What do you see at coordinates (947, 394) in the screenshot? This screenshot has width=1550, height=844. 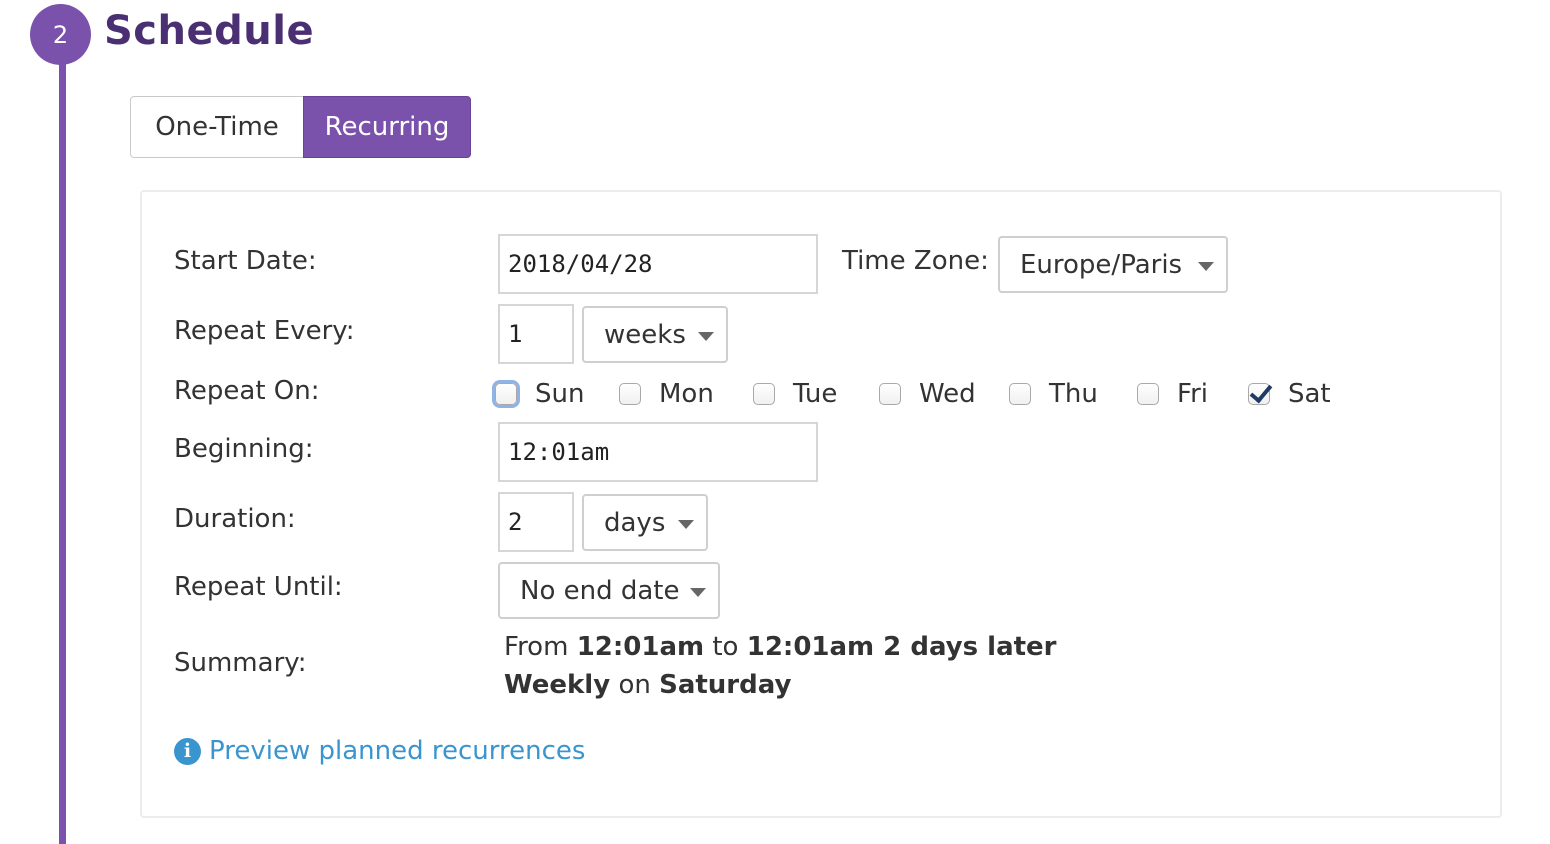 I see `day-label: Wed` at bounding box center [947, 394].